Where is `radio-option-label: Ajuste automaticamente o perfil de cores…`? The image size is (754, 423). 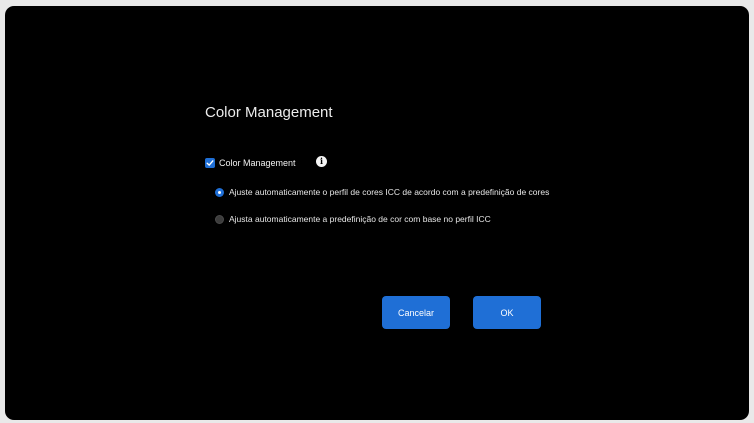 radio-option-label: Ajuste automaticamente o perfil de cores… is located at coordinates (389, 192).